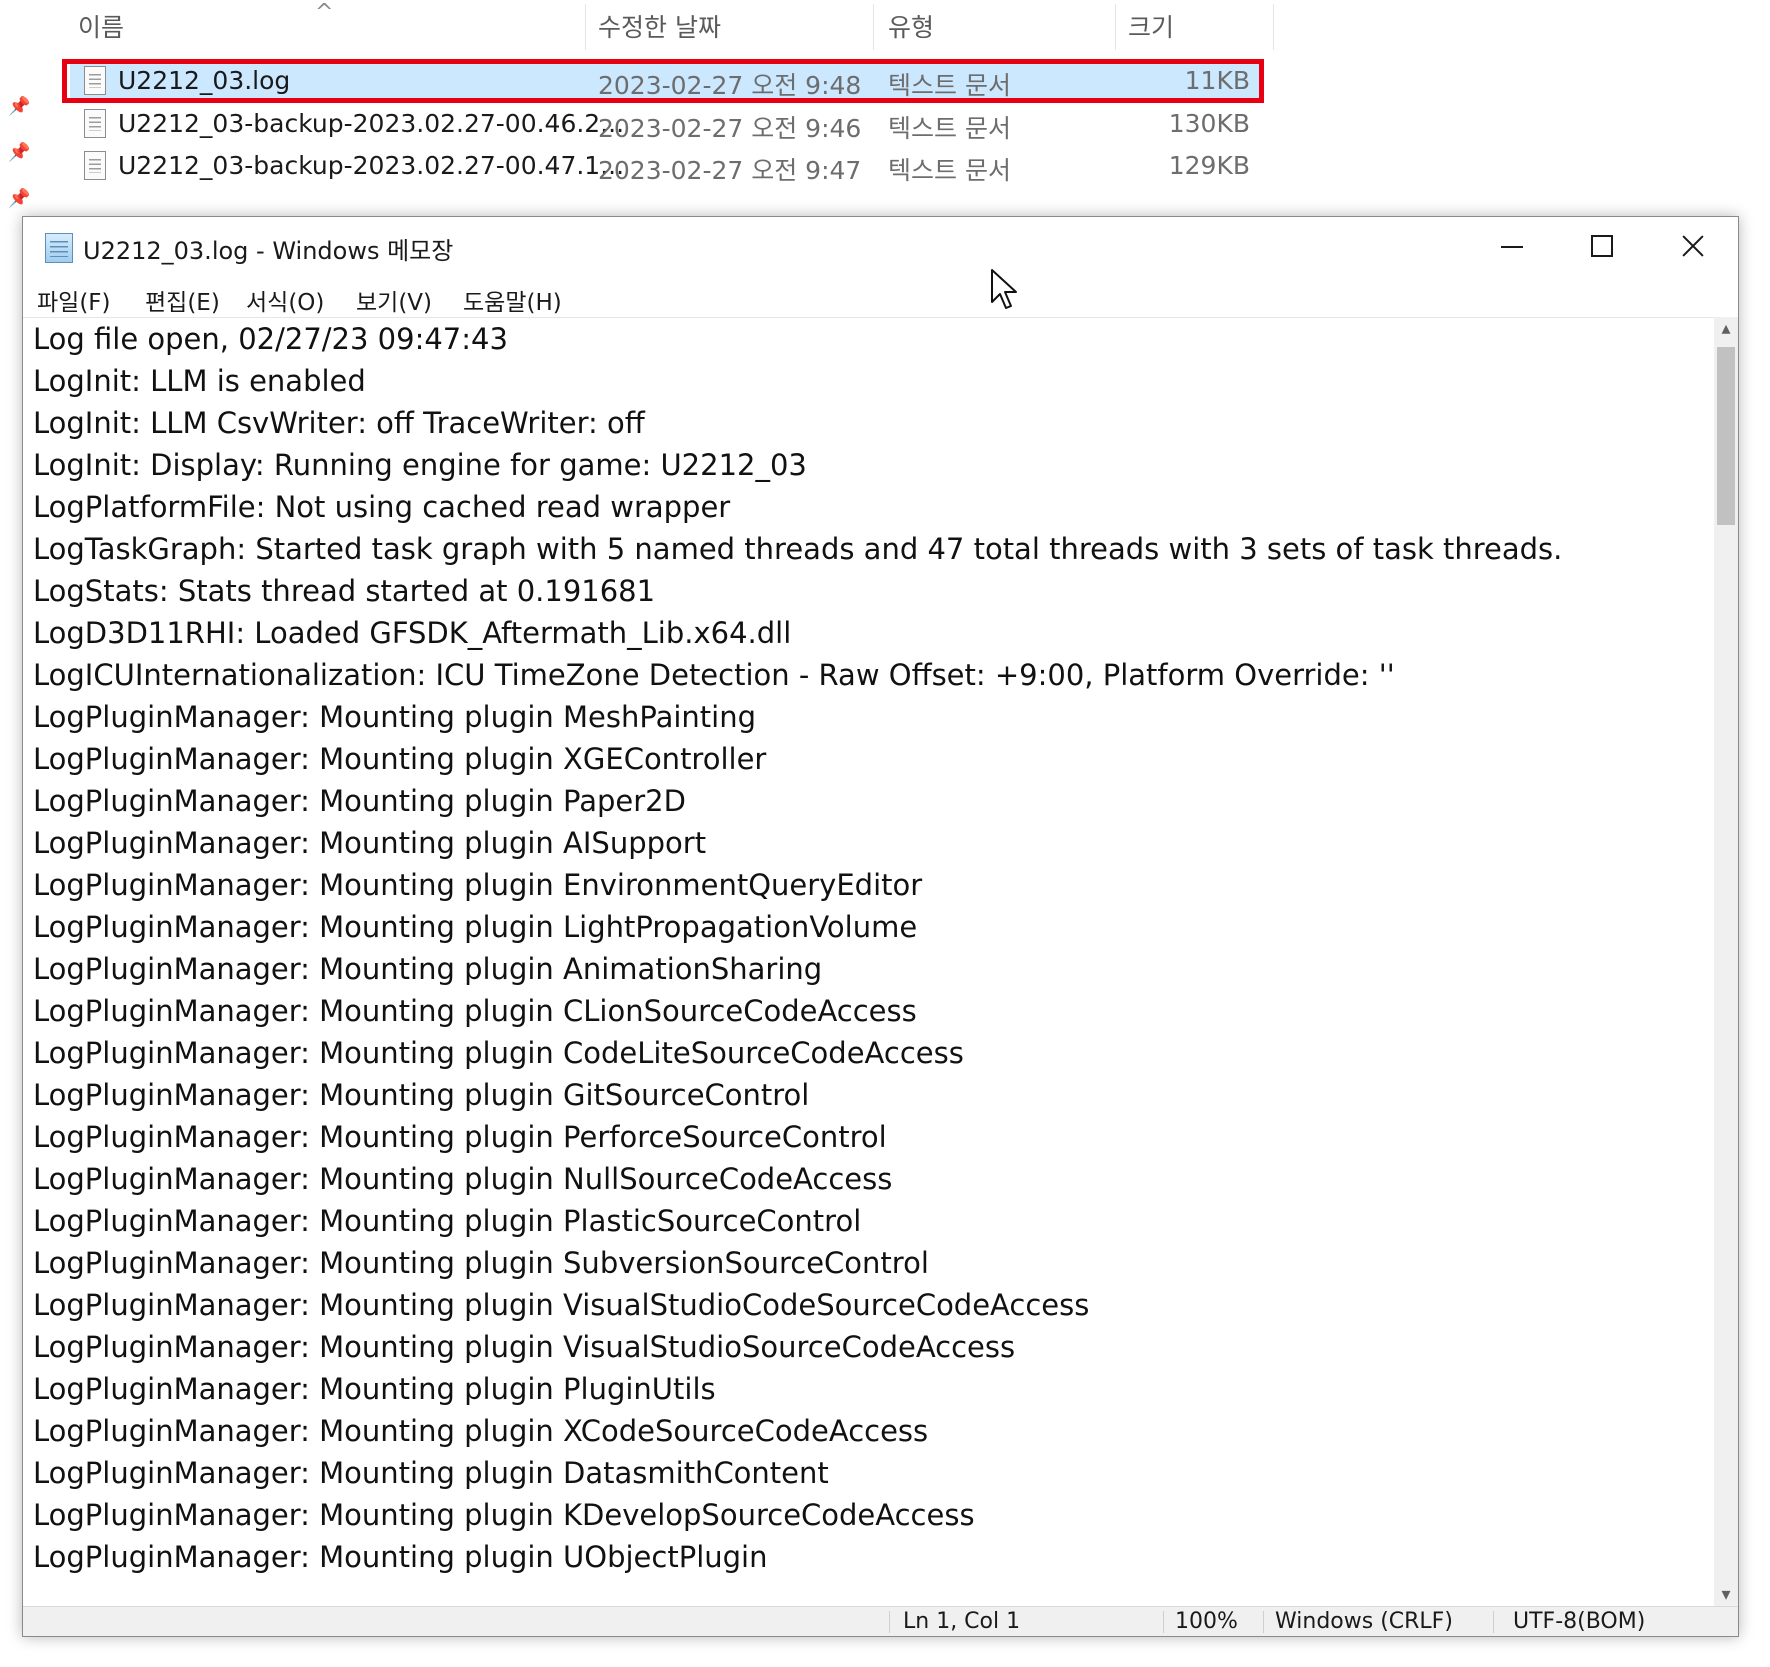  I want to click on file-modified: 2023-02-27 오전 9:46, so click(730, 128).